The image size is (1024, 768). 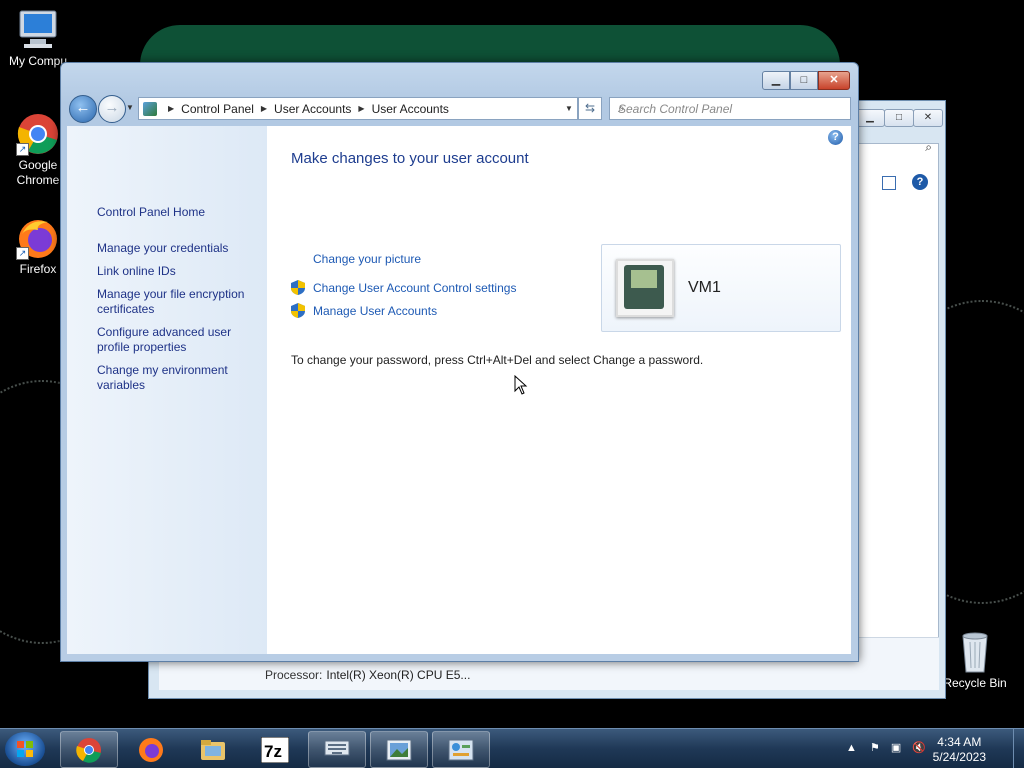 I want to click on taskbar: 7z ▲ ⚑ ▣ 🔇 4:34 AM 5/24/2023, so click(x=512, y=748).